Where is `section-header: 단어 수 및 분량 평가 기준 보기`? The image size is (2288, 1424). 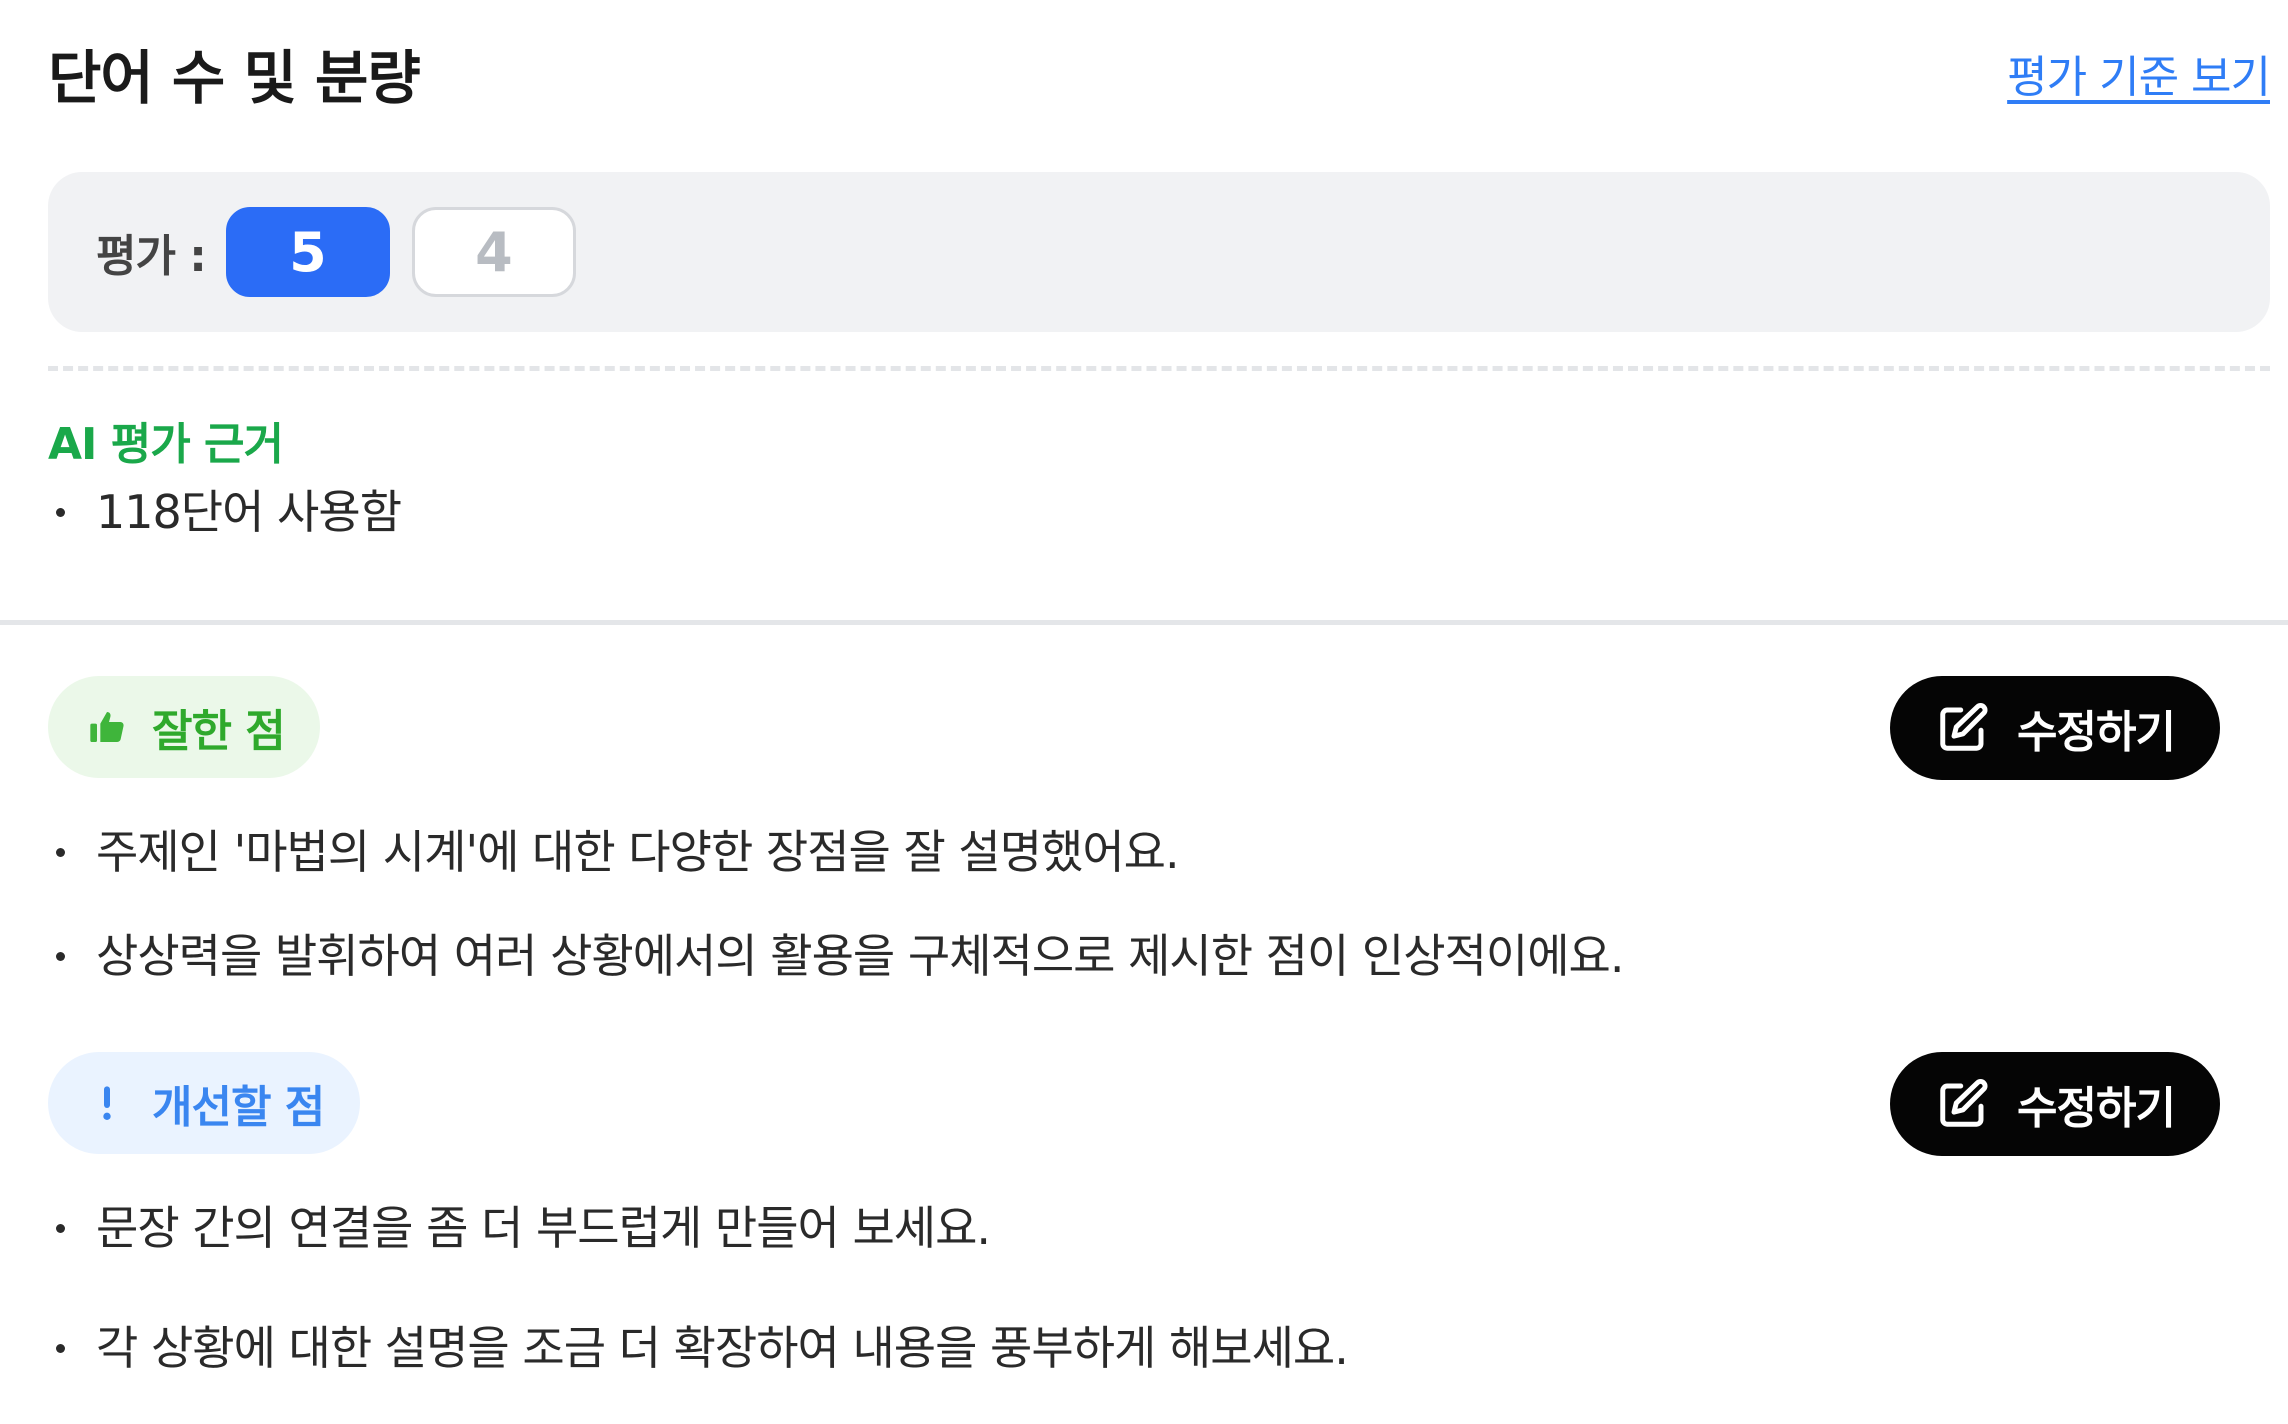 section-header: 단어 수 및 분량 평가 기준 보기 is located at coordinates (1159, 73).